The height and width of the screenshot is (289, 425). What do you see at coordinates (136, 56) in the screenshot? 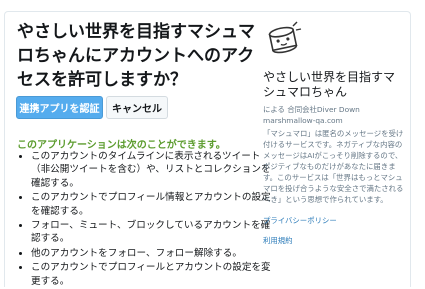
I see `page-title: やさしい世界を目指すマシュマロちゃんにアカウントへのアクセスを許可しますか？` at bounding box center [136, 56].